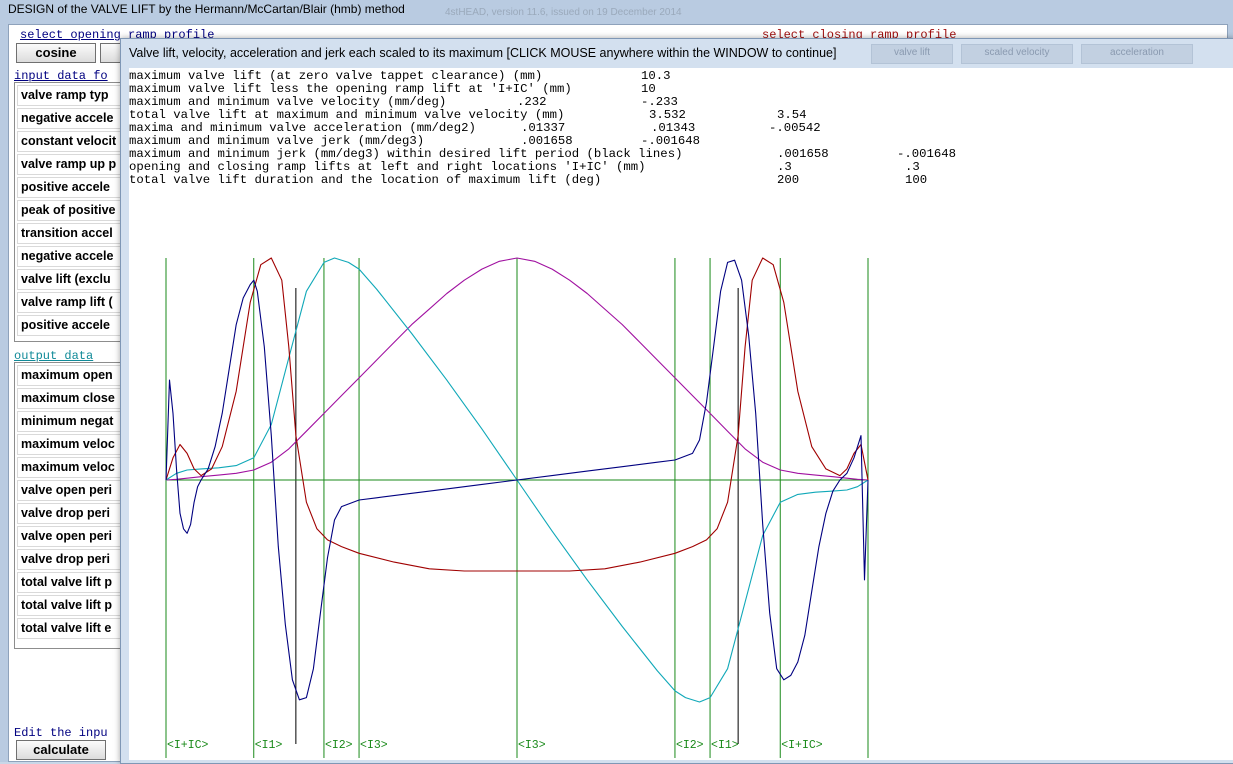  What do you see at coordinates (912, 54) in the screenshot?
I see `valve-lift-tab: valve lift` at bounding box center [912, 54].